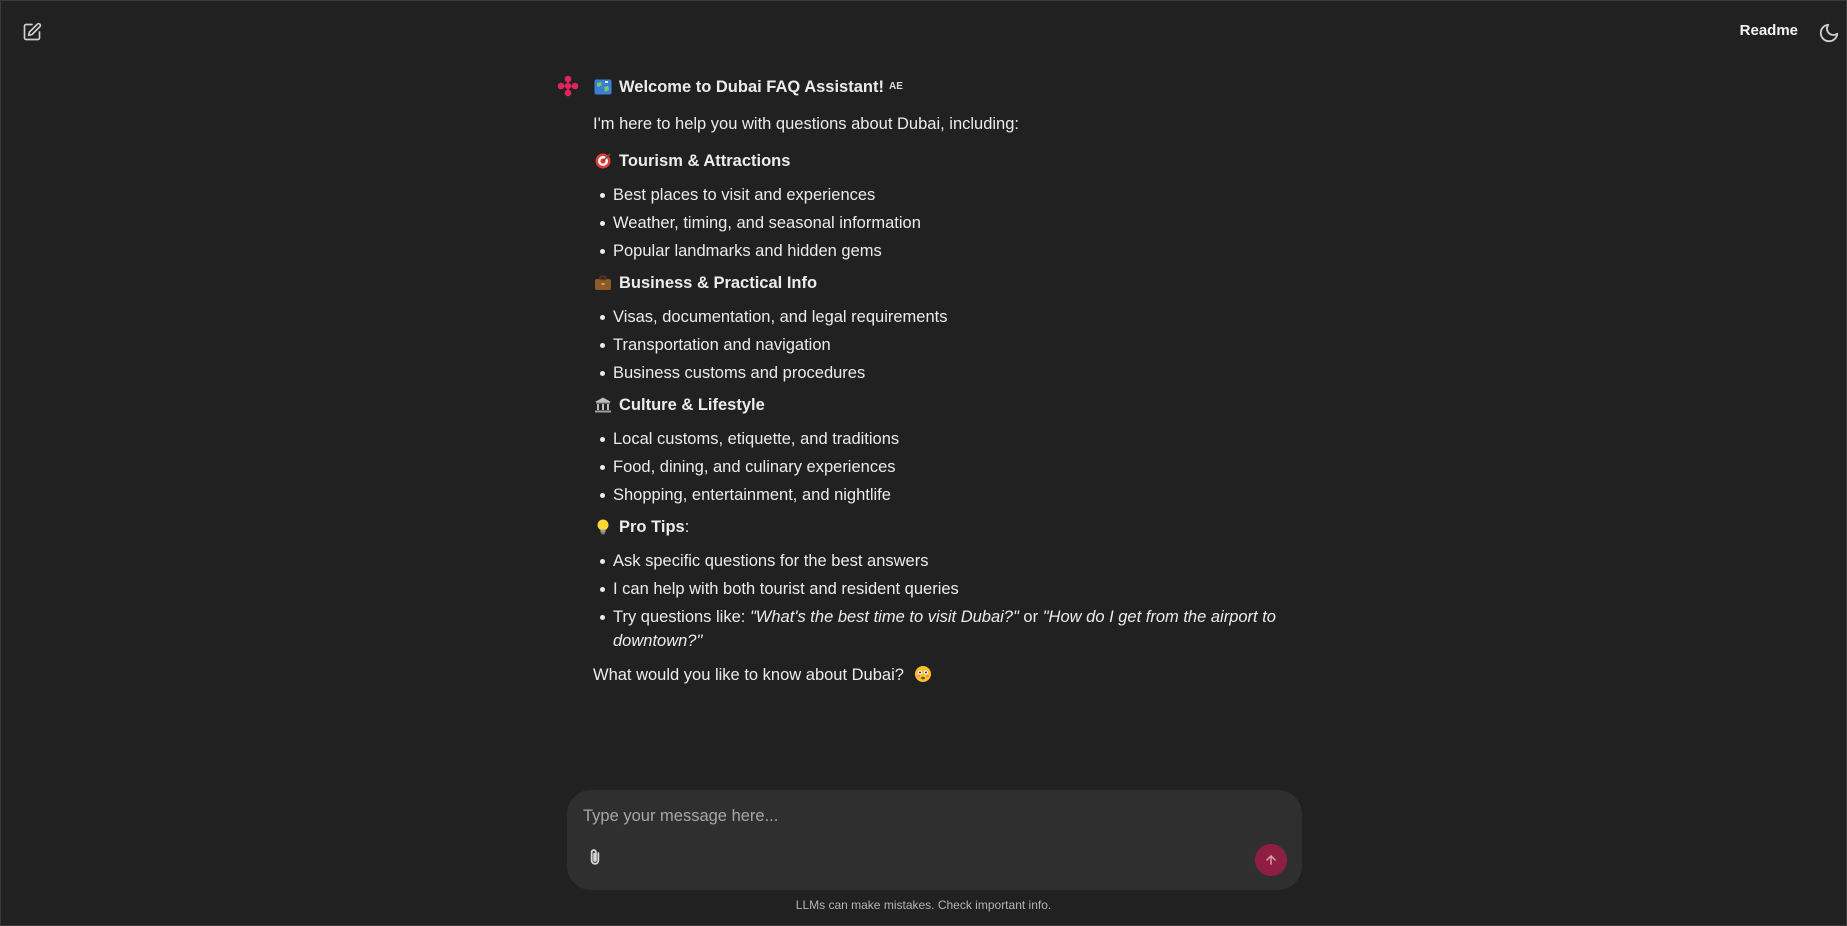 The image size is (1847, 926). What do you see at coordinates (943, 675) in the screenshot?
I see `closing-question: What would you like to know about Dubai?` at bounding box center [943, 675].